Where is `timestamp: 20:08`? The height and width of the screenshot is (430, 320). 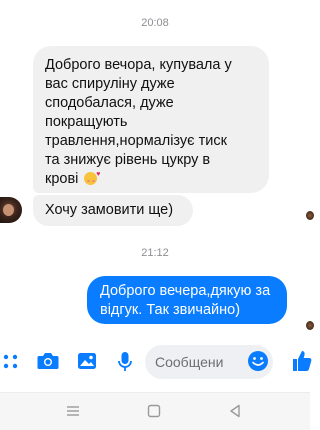 timestamp: 20:08 is located at coordinates (155, 23).